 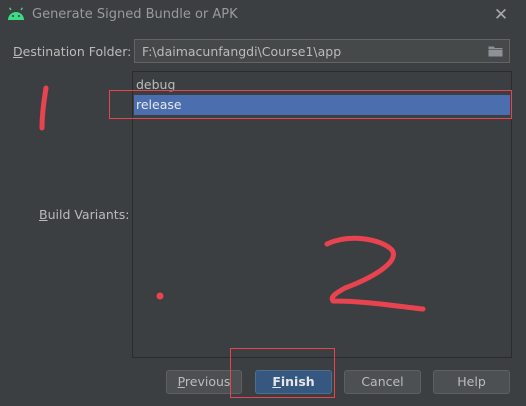 I want to click on destination-folder-value: F:\daimacunfangdi\Course1\app, so click(x=241, y=51).